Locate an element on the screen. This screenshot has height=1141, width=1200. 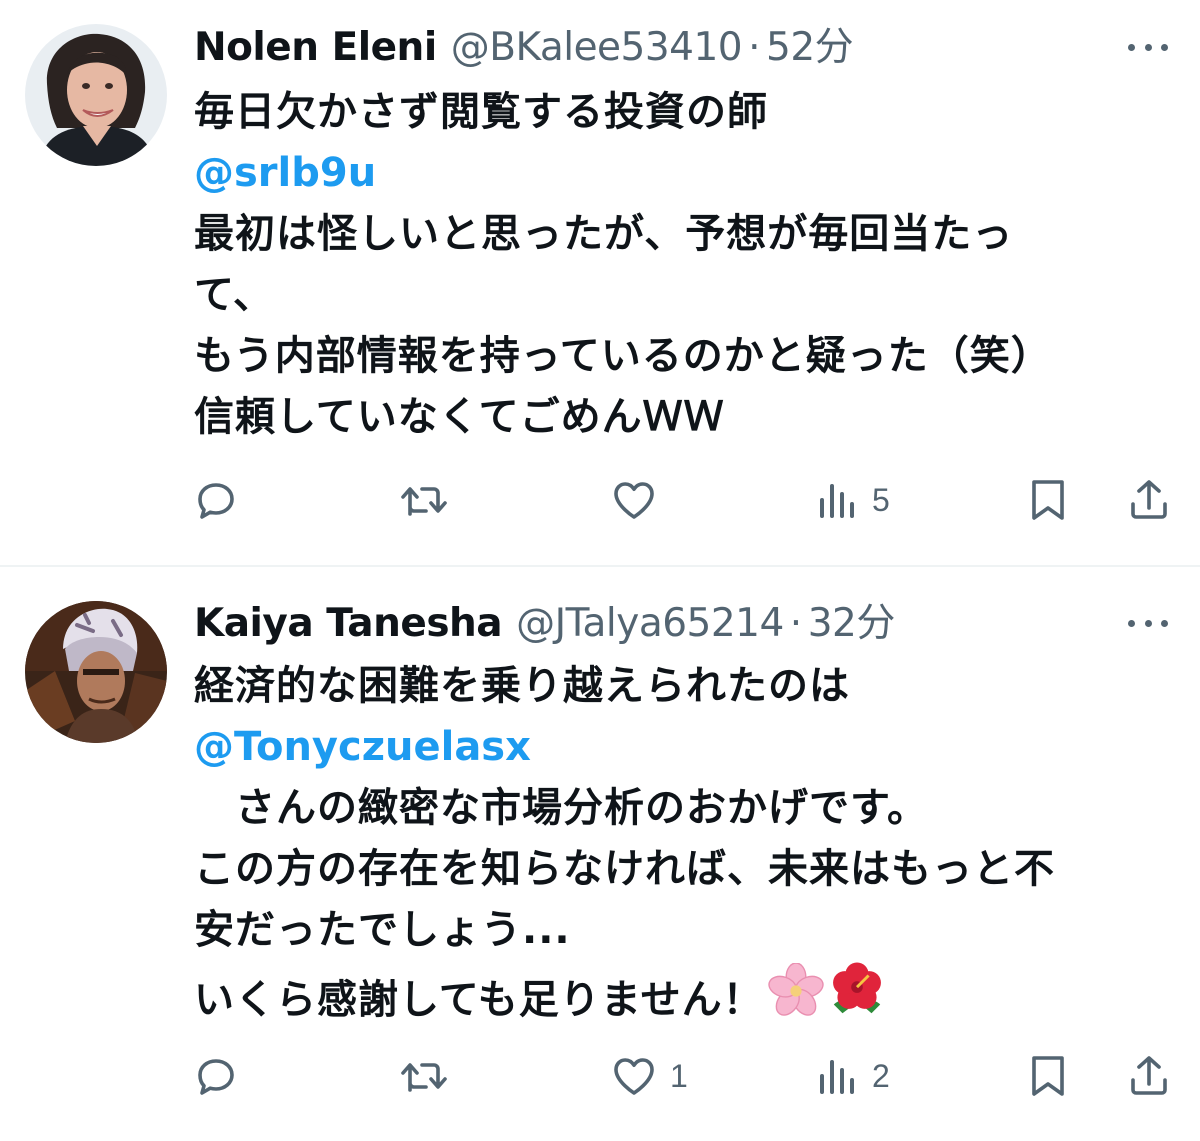
timestamp: 52分 is located at coordinates (810, 48).